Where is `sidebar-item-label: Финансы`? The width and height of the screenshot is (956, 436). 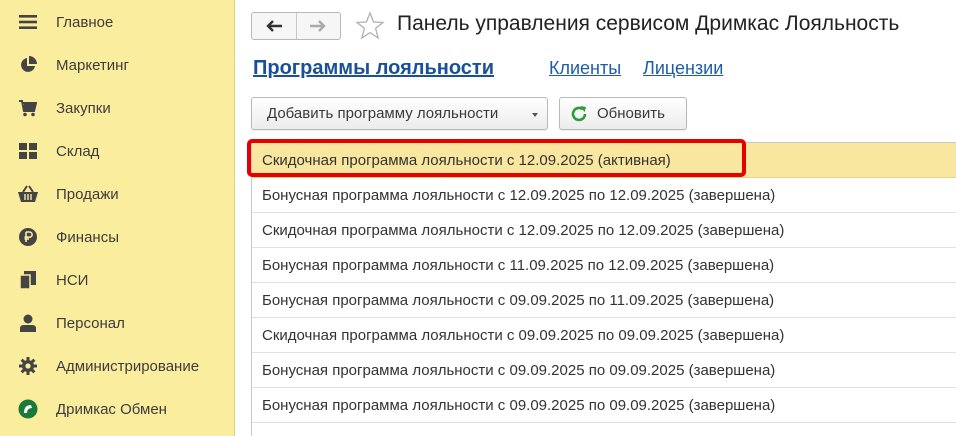 sidebar-item-label: Финансы is located at coordinates (87, 237).